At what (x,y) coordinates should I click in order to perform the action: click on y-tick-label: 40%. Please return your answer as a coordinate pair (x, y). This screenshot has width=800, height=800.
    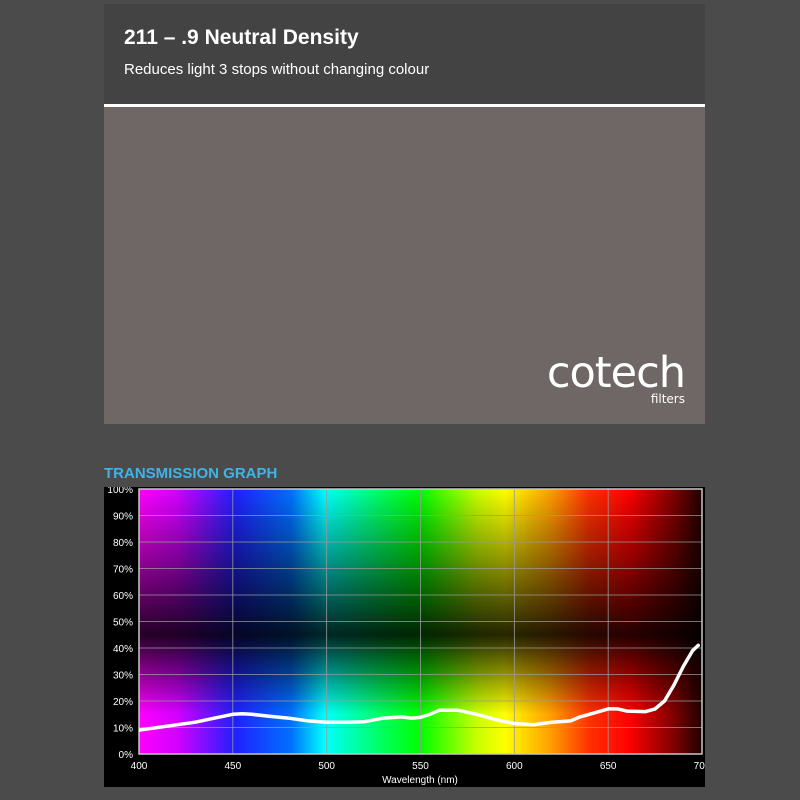
    Looking at the image, I should click on (123, 649).